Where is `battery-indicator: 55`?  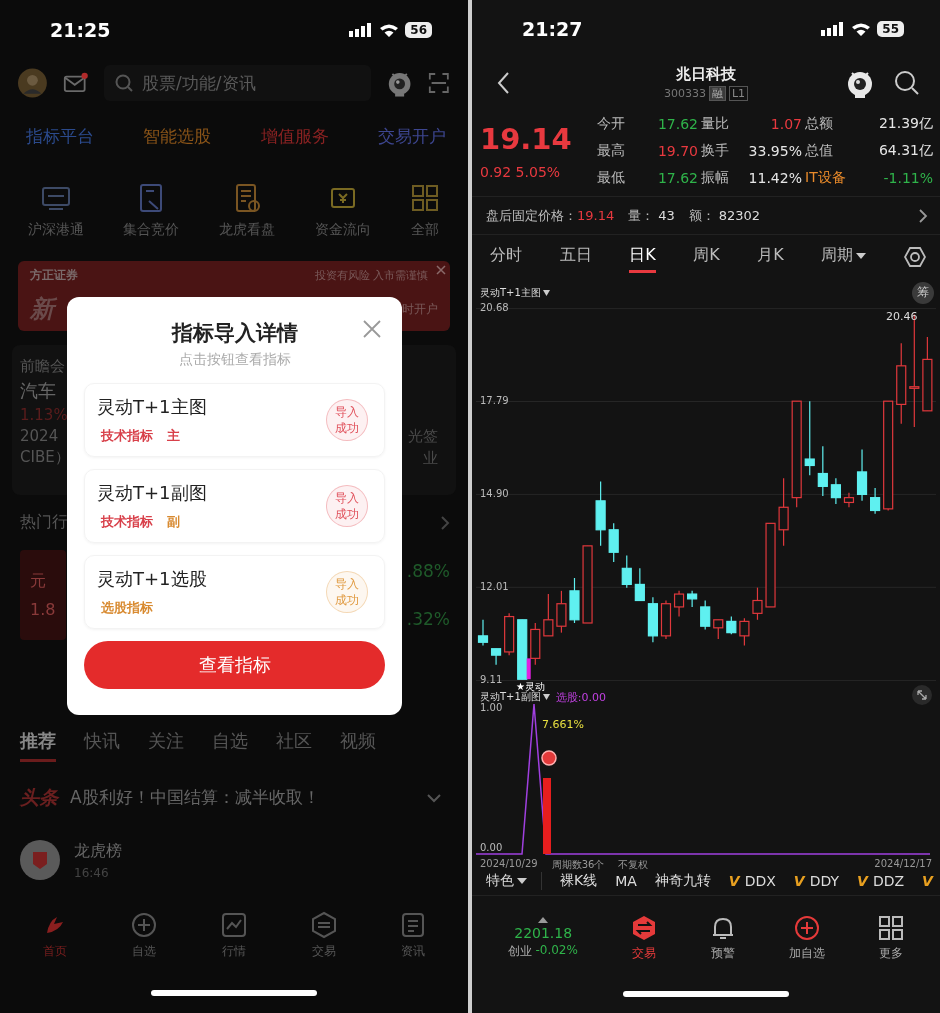
battery-indicator: 55 is located at coordinates (890, 29).